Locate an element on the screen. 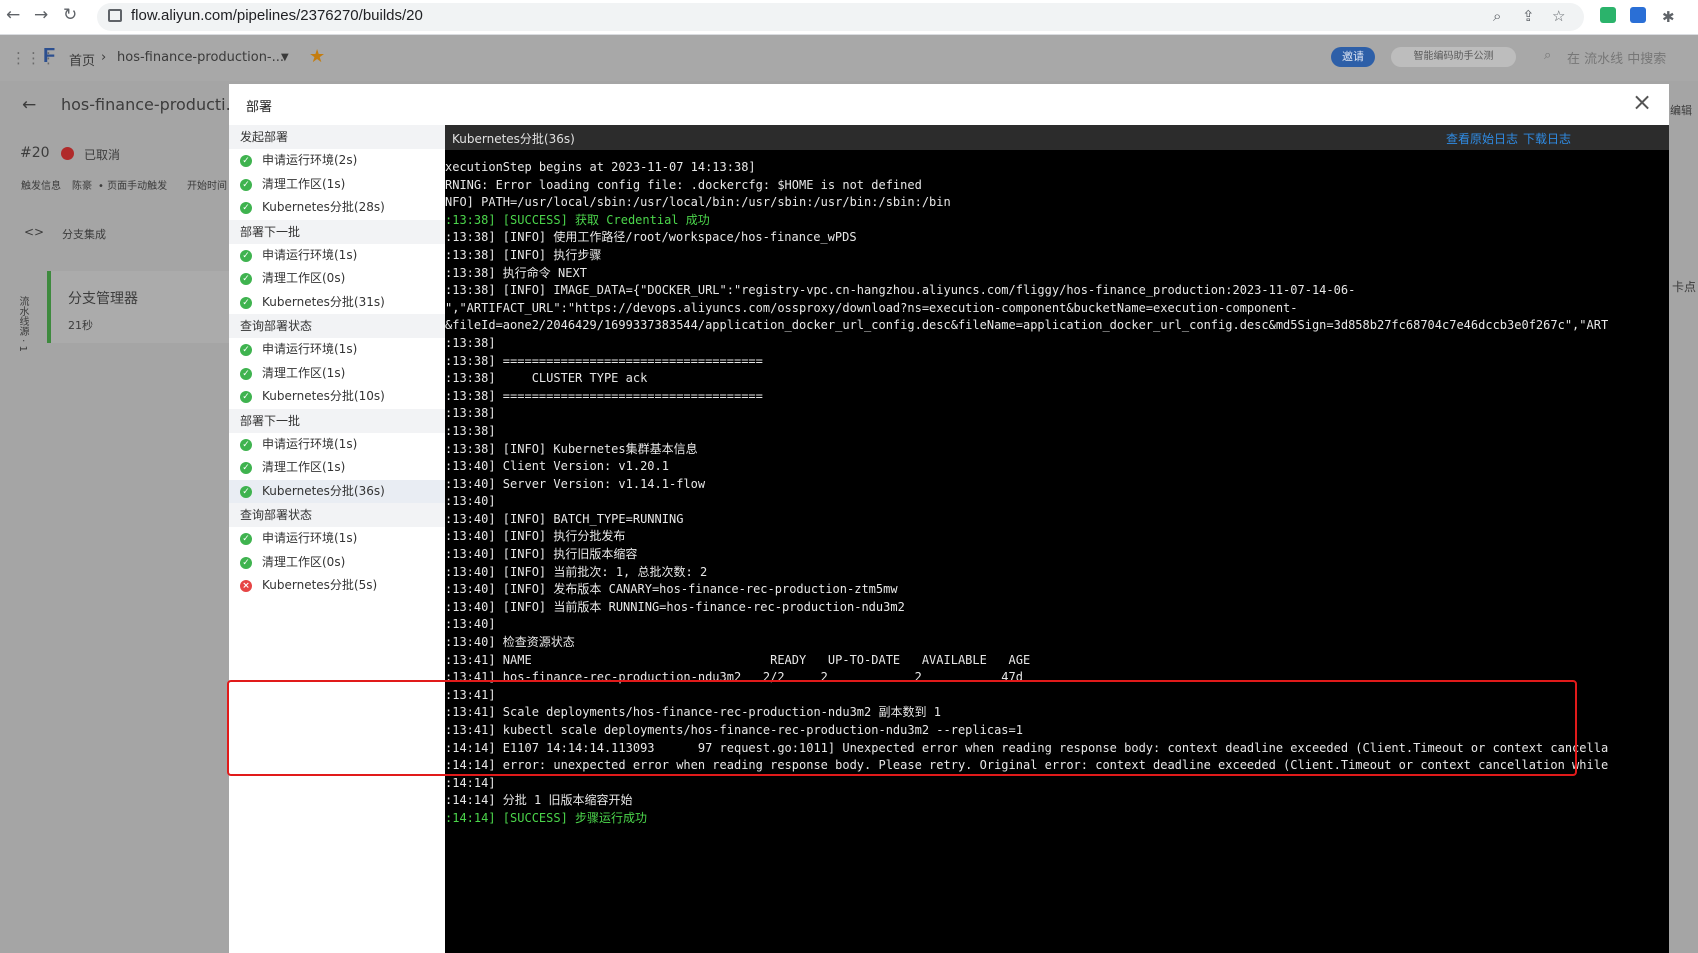  view-raw-log-link: 查看原始日志 is located at coordinates (1482, 138).